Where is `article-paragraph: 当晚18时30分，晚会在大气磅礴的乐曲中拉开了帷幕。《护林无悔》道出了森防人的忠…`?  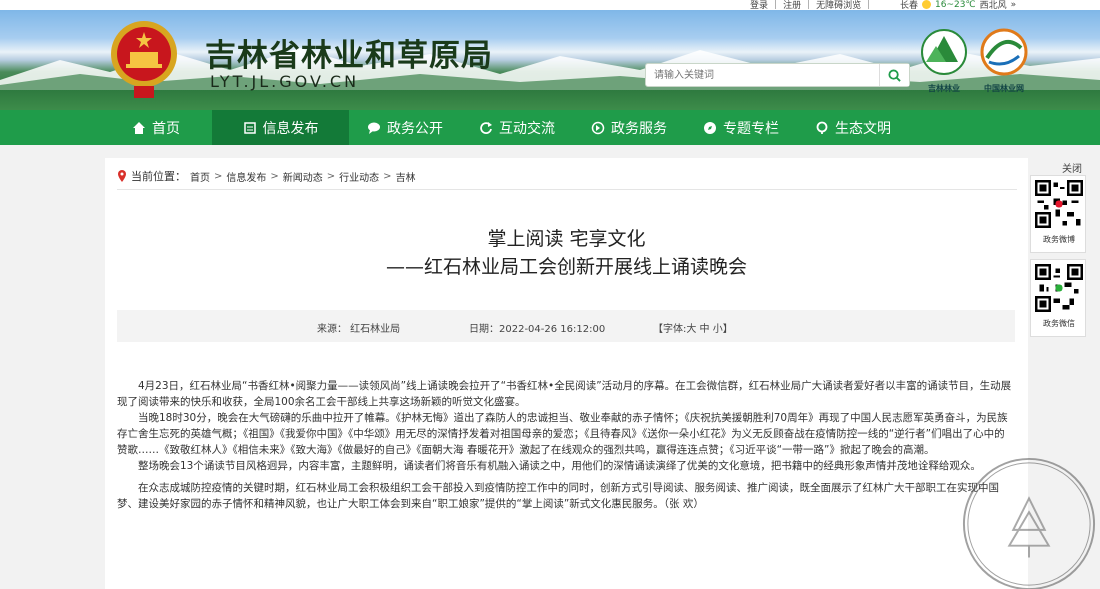 article-paragraph: 当晚18时30分，晚会在大气磅礴的乐曲中拉开了帷幕。《护林无悔》道出了森防人的忠… is located at coordinates (562, 434).